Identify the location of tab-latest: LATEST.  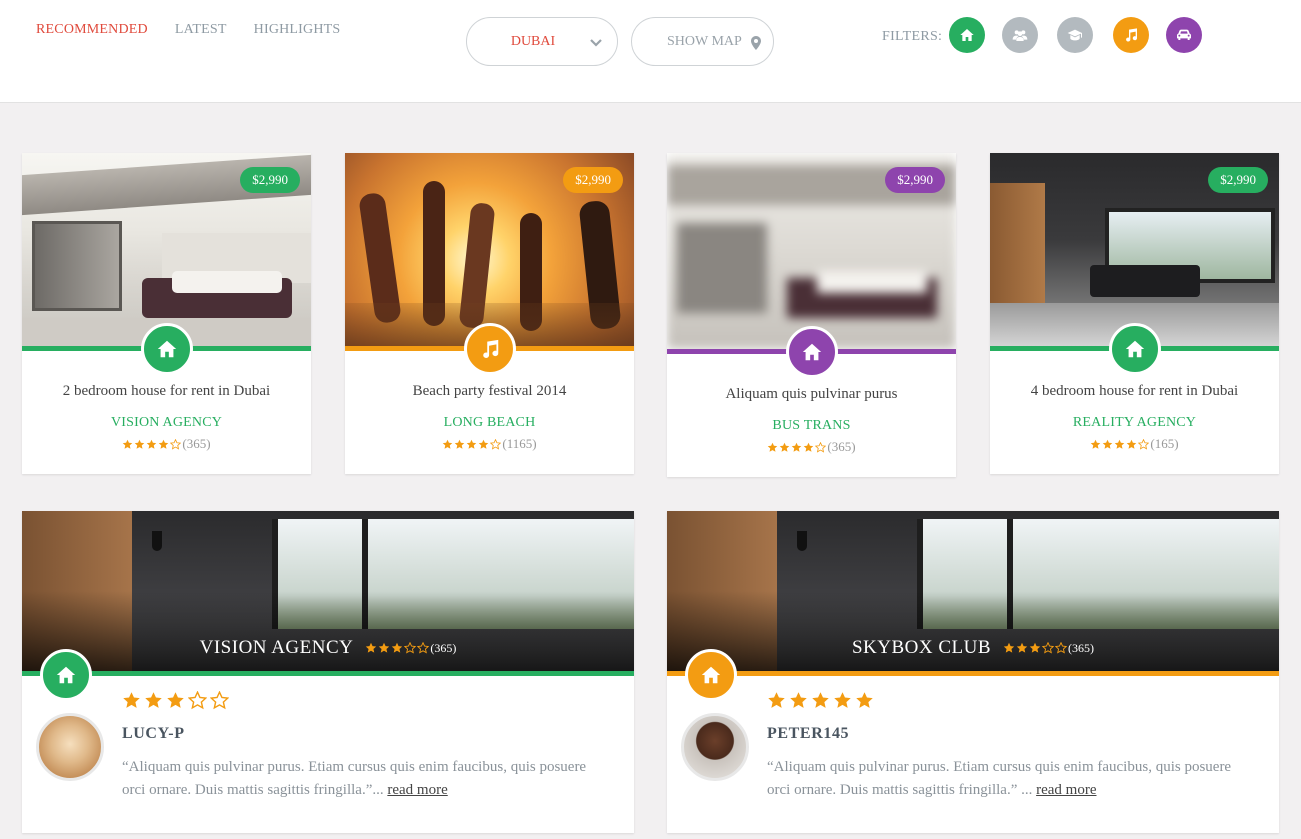
(201, 30).